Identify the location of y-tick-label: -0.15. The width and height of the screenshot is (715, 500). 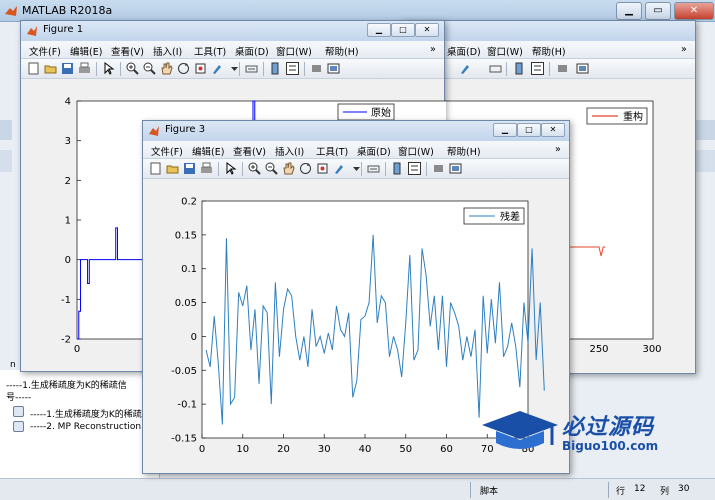
(184, 439).